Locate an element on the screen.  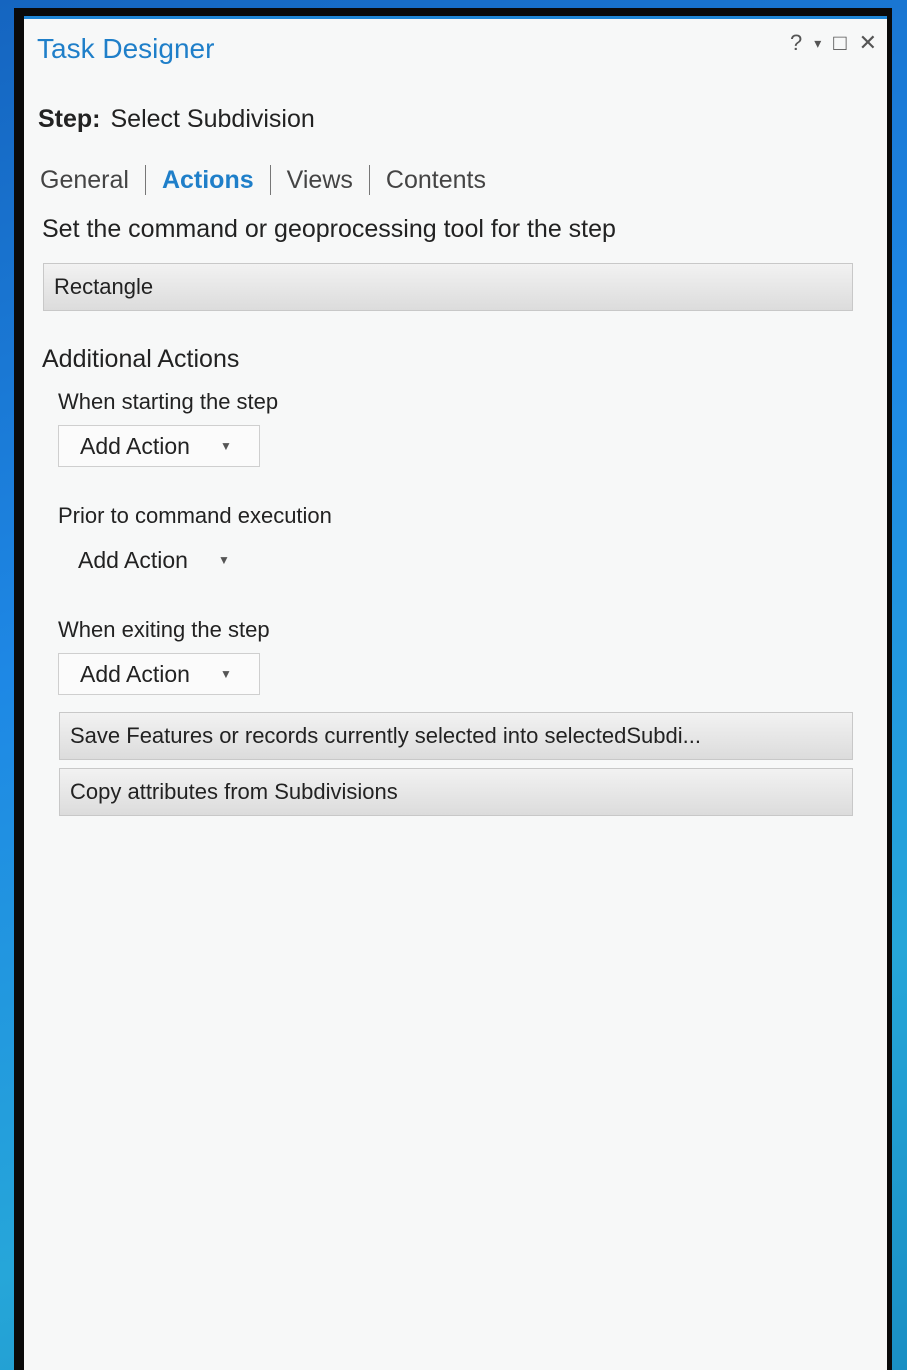
step-header: Step: Select Subdivision is located at coordinates (176, 119).